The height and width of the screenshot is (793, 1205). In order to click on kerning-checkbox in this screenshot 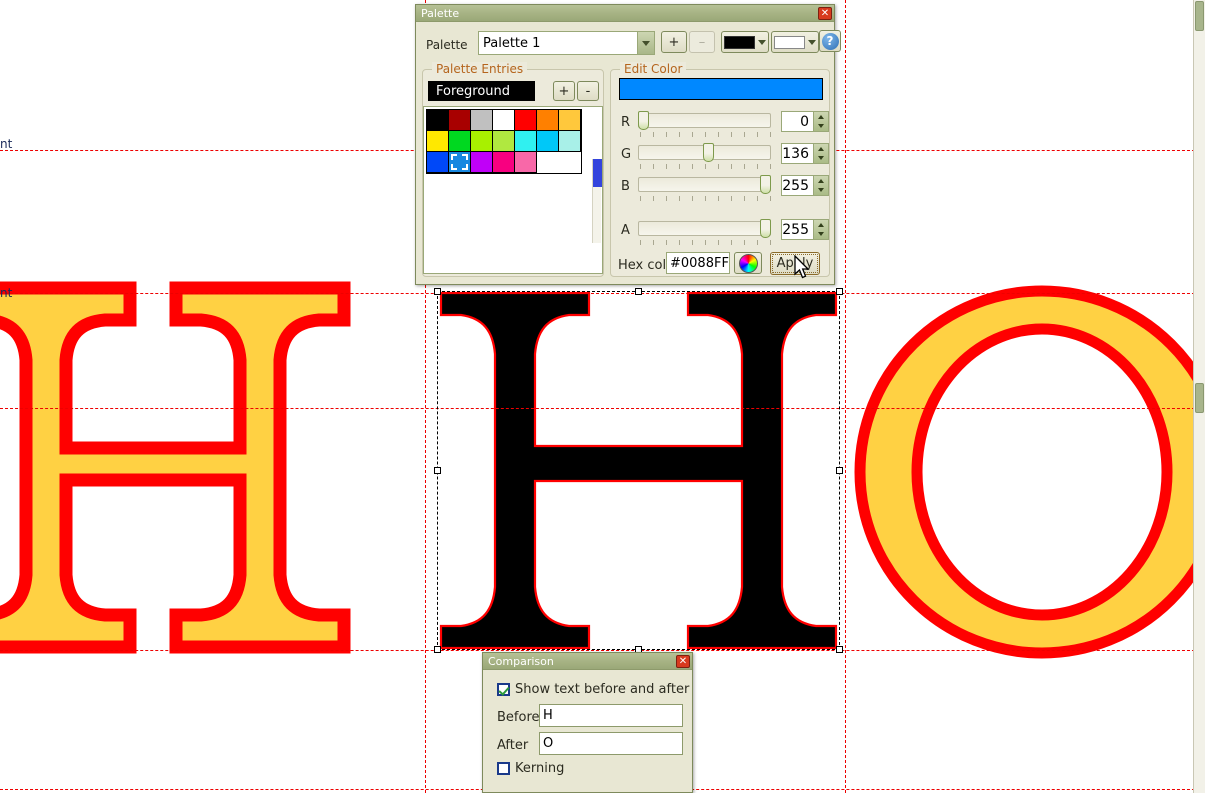, I will do `click(503, 768)`.